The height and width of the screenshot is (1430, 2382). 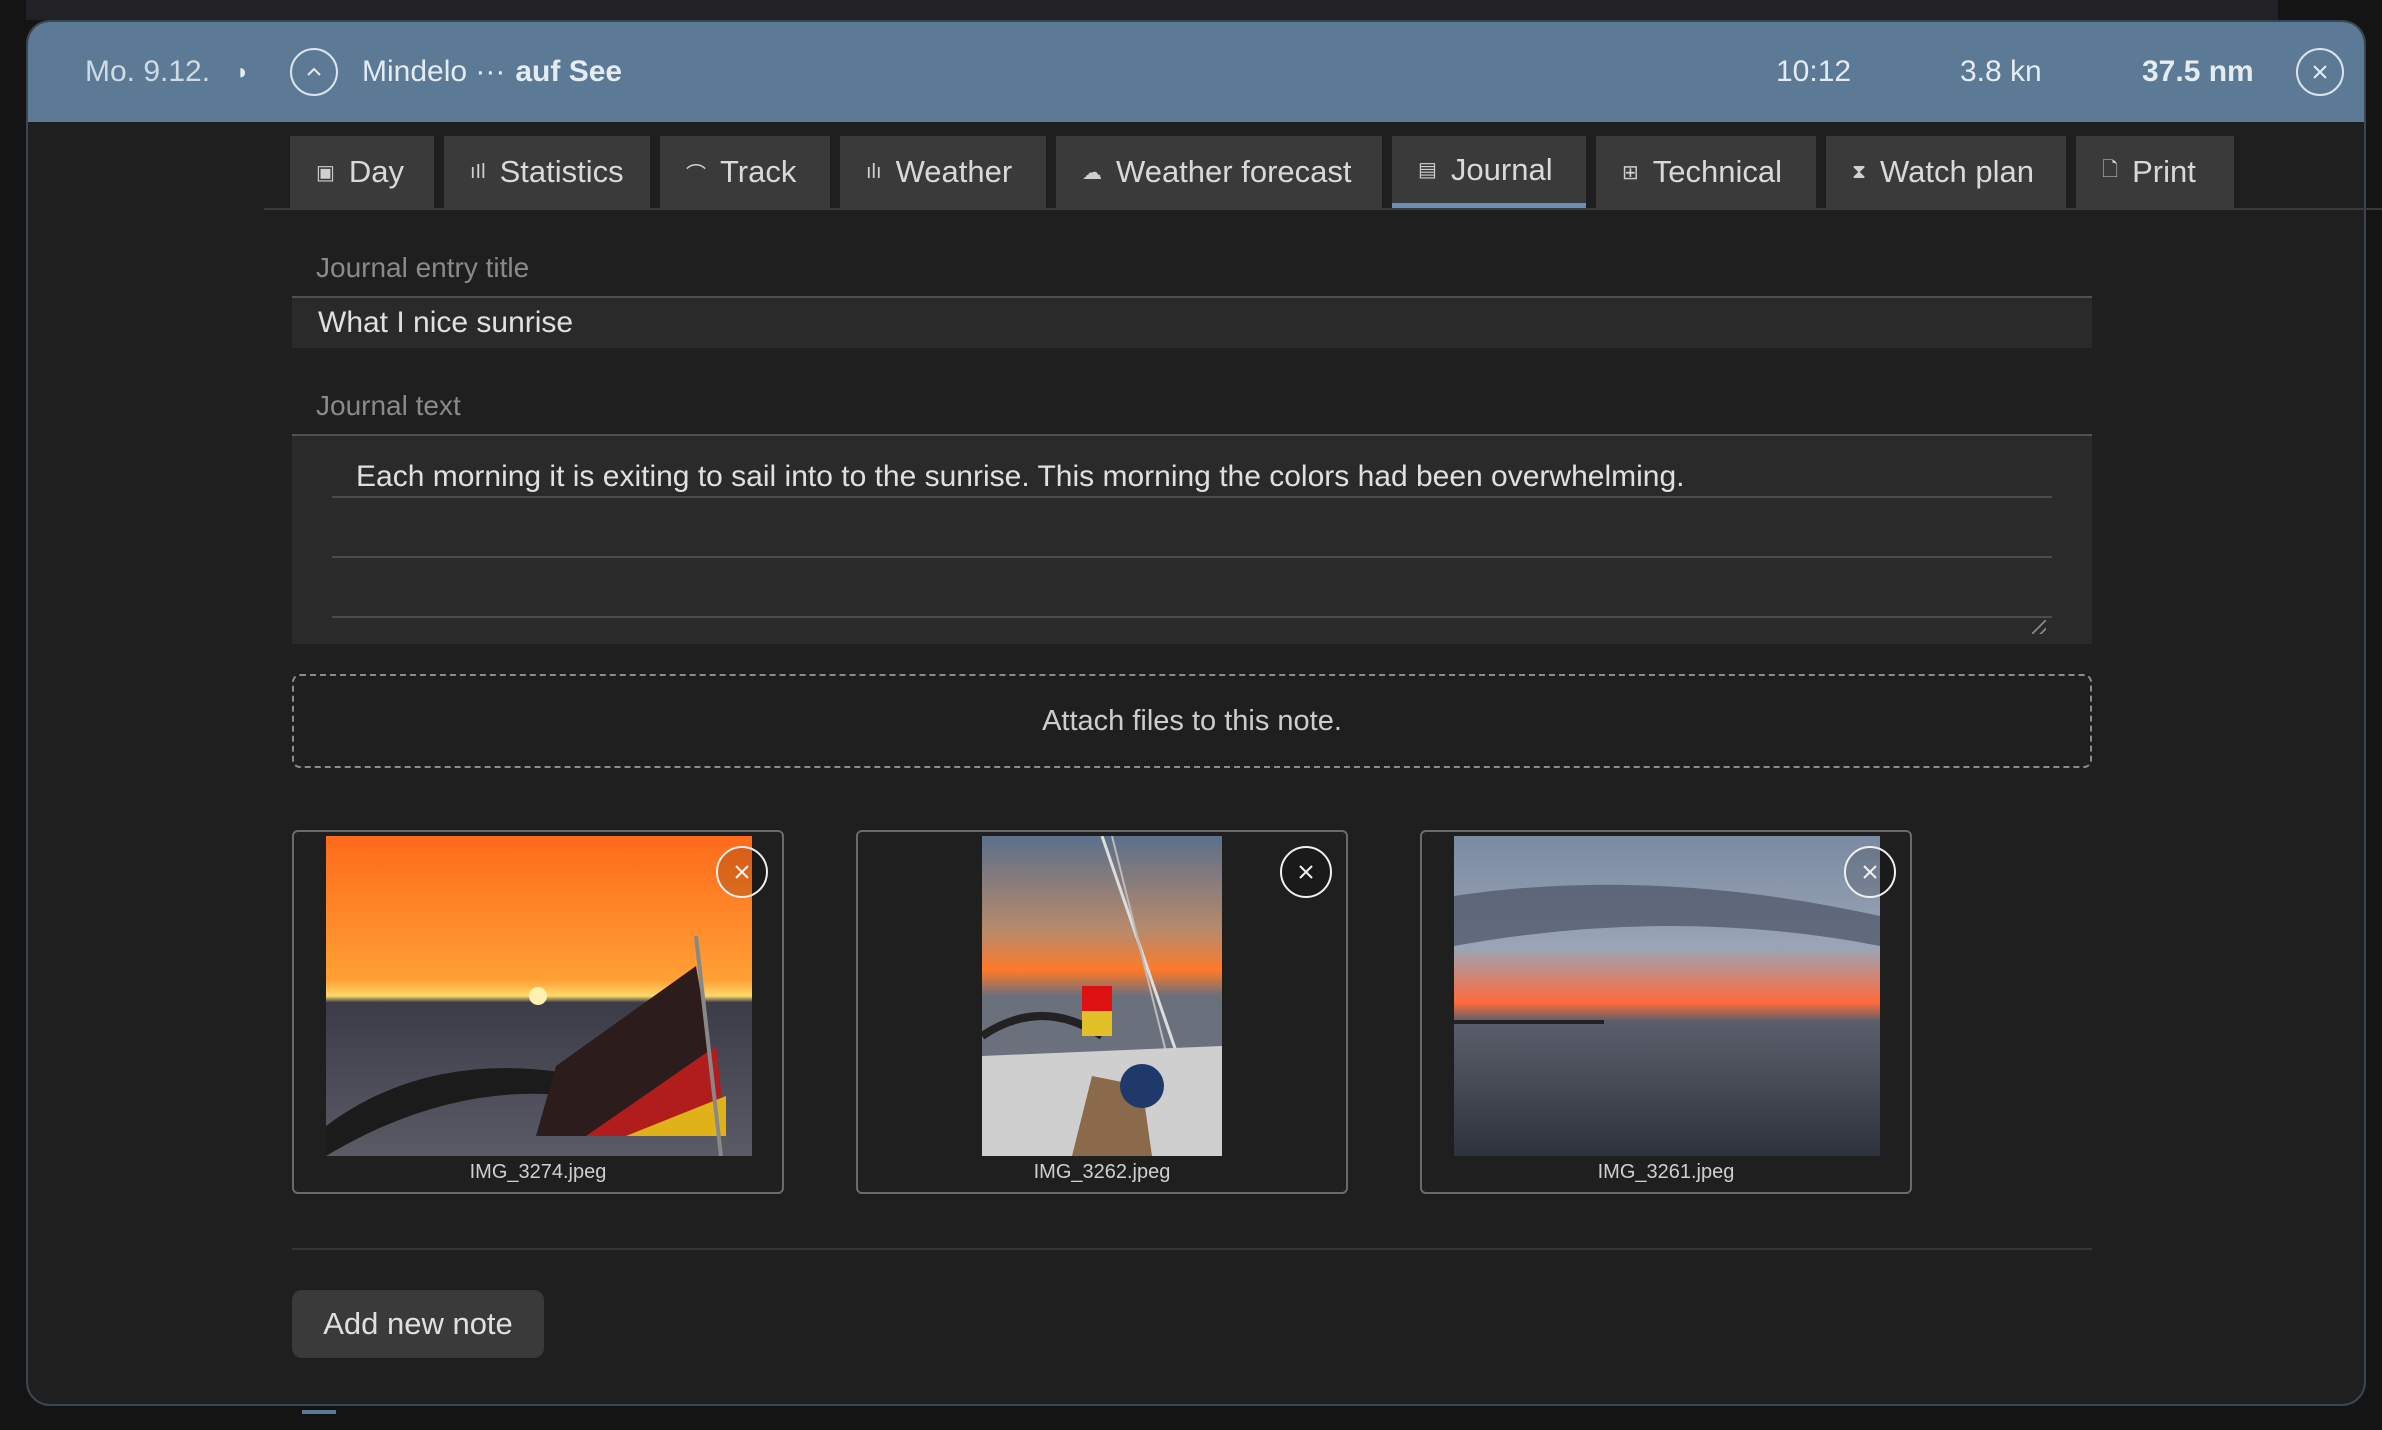 I want to click on bar-chart-icon: ıIl, so click(x=478, y=171).